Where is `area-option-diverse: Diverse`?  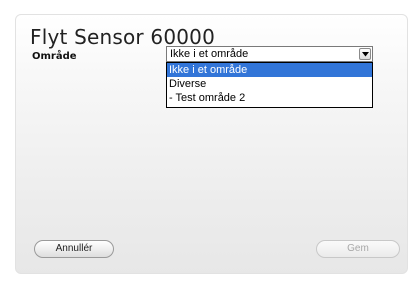 area-option-diverse: Diverse is located at coordinates (269, 84).